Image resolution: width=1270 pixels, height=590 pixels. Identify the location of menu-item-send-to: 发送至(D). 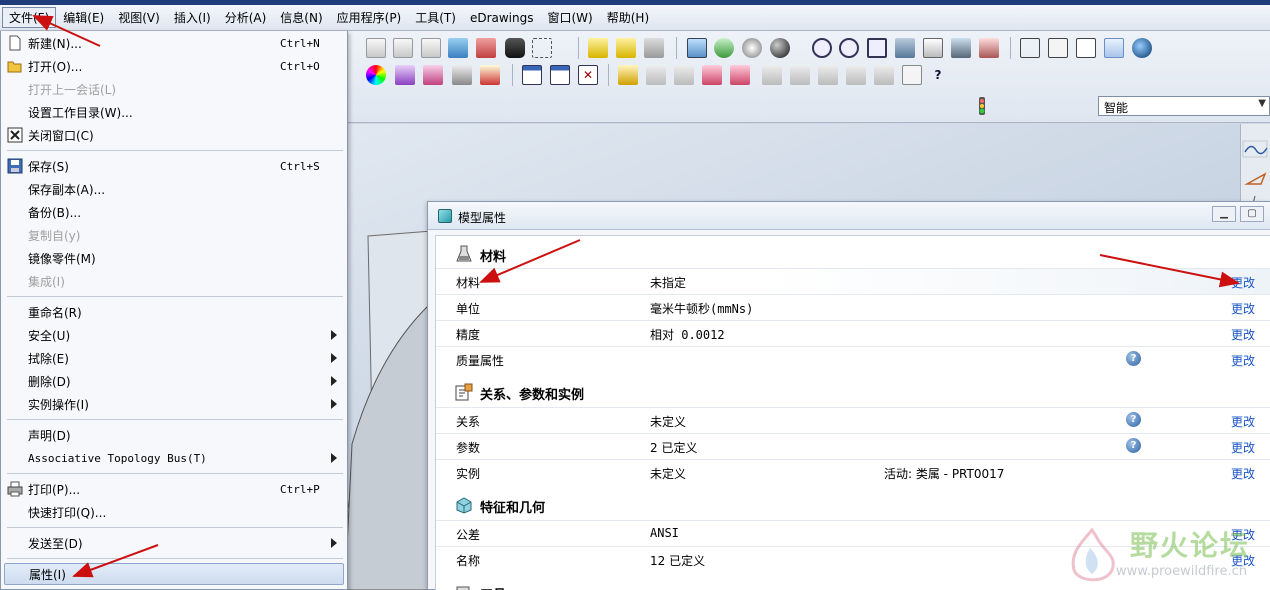
(174, 543).